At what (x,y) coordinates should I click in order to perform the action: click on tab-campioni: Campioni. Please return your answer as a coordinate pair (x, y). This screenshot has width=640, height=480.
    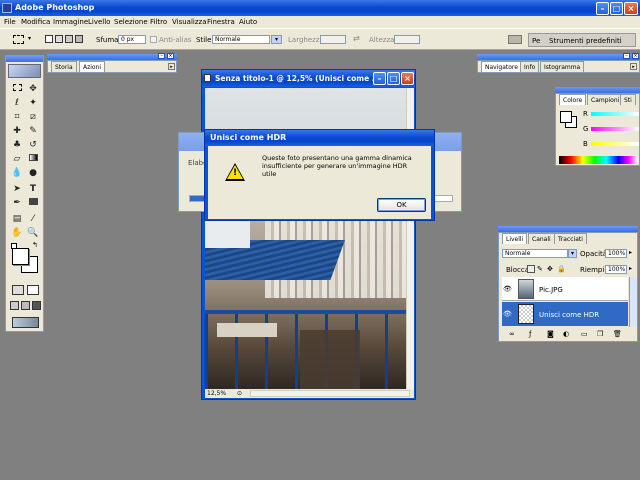
    Looking at the image, I should click on (605, 99).